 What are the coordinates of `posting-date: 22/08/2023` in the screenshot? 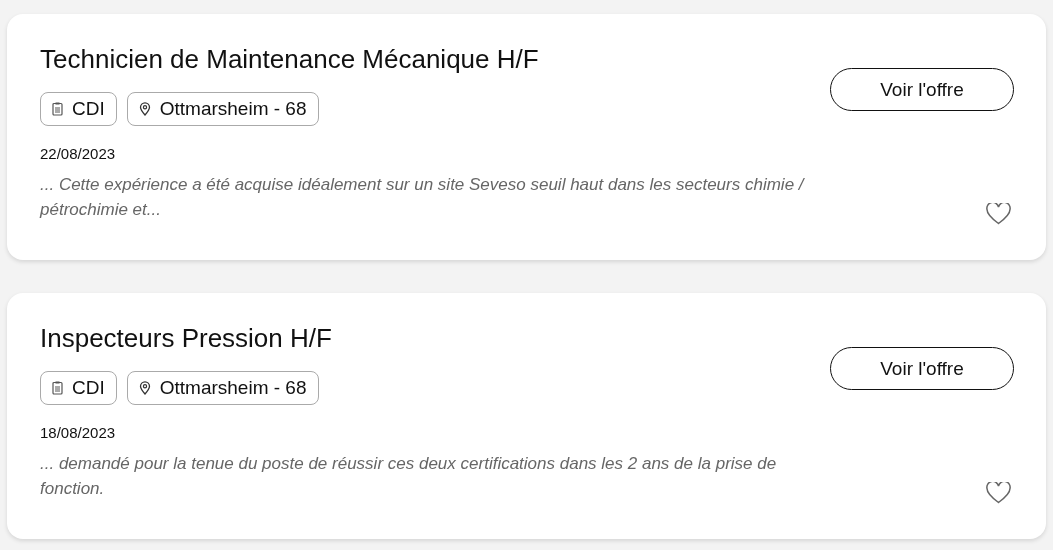 It's located at (78, 153).